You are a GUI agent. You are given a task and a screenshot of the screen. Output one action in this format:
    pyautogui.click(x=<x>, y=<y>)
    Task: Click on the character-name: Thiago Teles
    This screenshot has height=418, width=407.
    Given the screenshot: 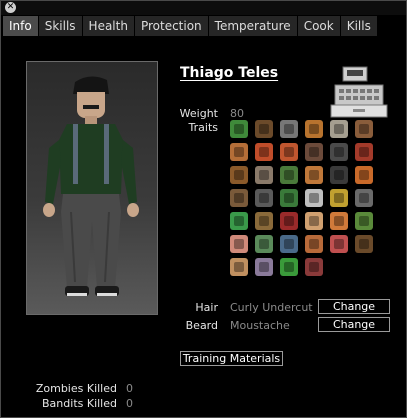 What is the action you would take?
    pyautogui.click(x=229, y=73)
    